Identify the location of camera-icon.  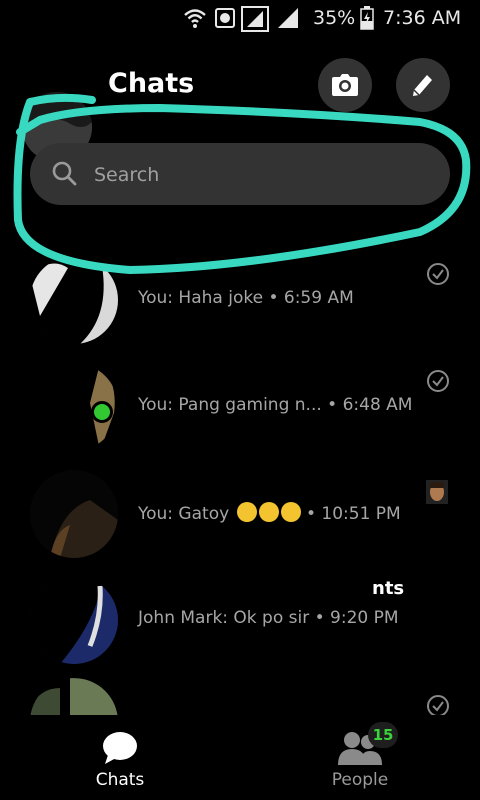
(345, 85).